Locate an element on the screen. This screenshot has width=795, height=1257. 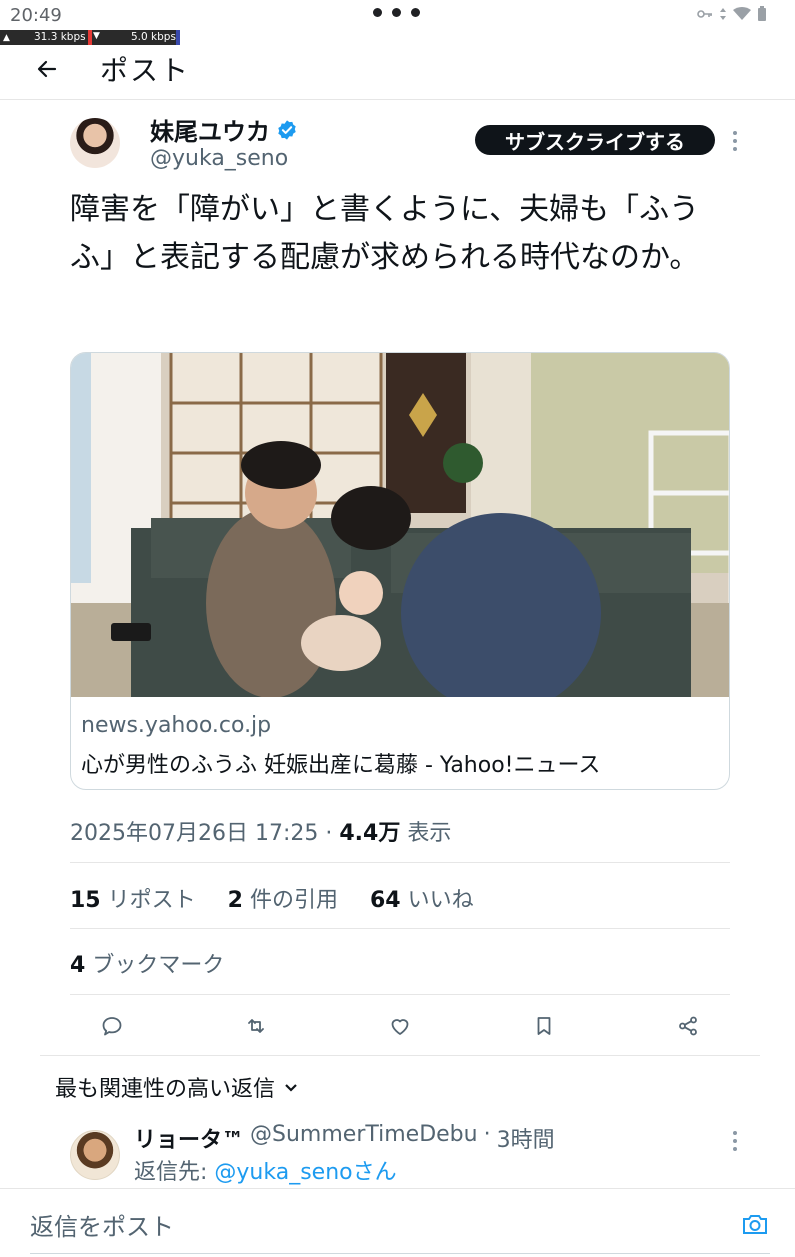
camera-icon is located at coordinates (755, 1224).